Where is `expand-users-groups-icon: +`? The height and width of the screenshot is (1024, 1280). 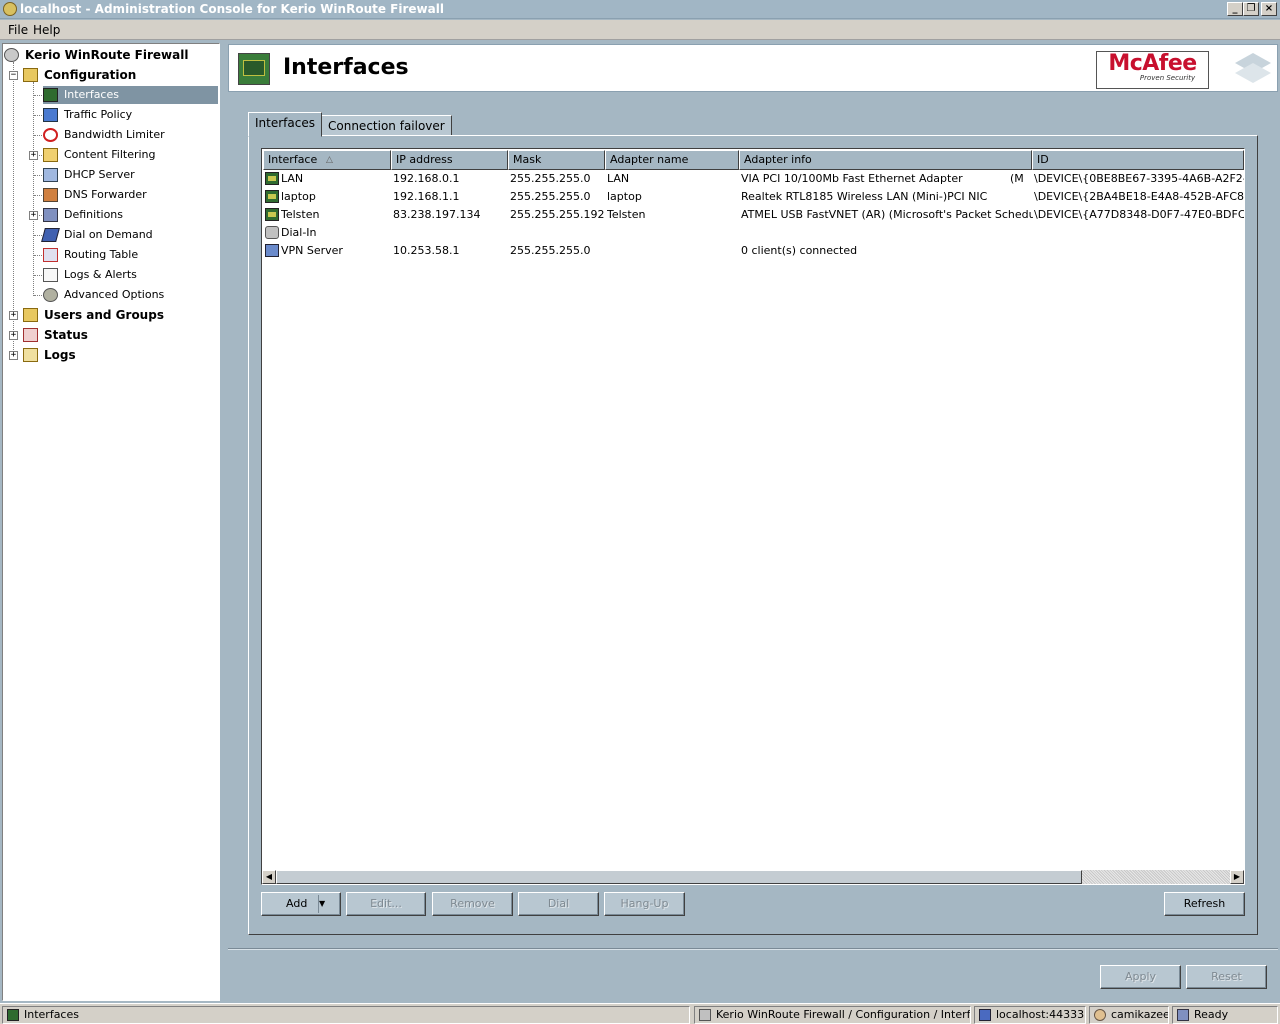 expand-users-groups-icon: + is located at coordinates (13, 315).